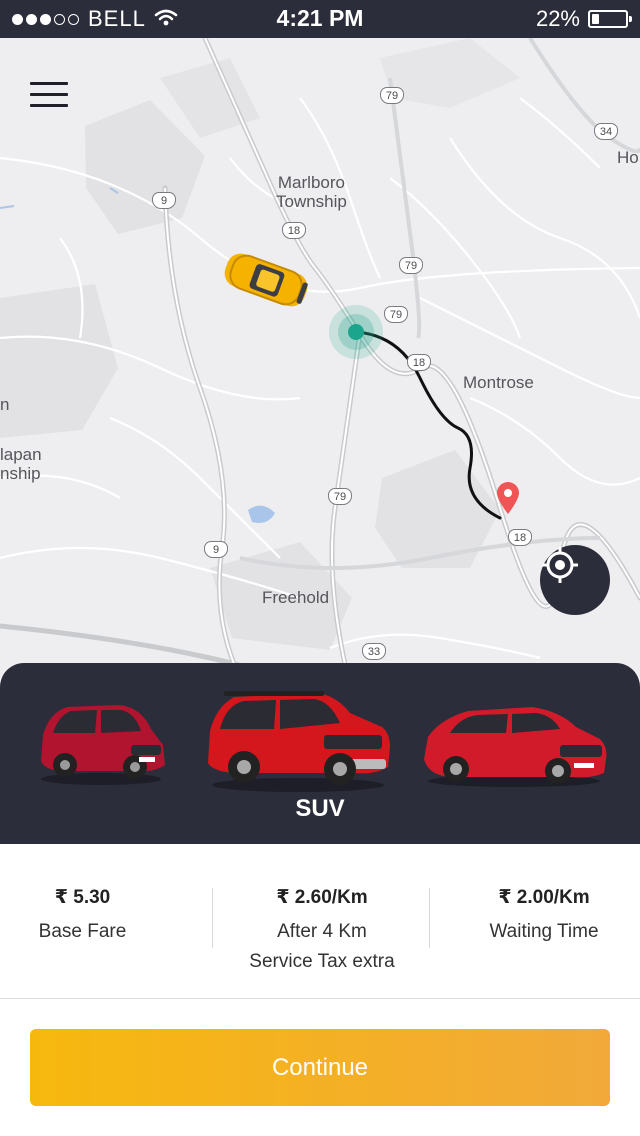 The image size is (640, 1136). What do you see at coordinates (498, 382) in the screenshot?
I see `place-label: Montrose` at bounding box center [498, 382].